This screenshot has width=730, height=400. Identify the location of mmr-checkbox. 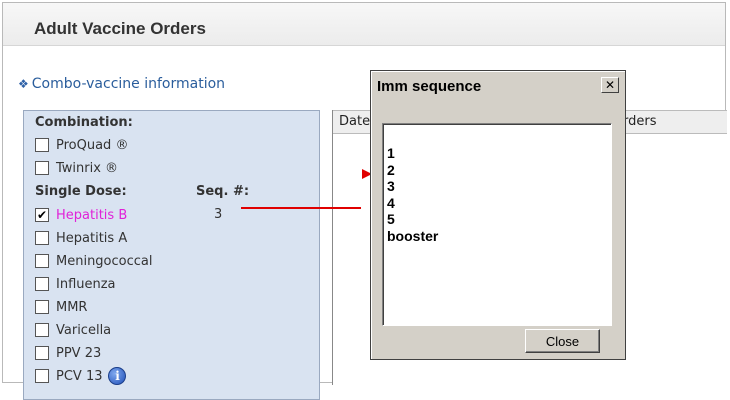
(42, 307).